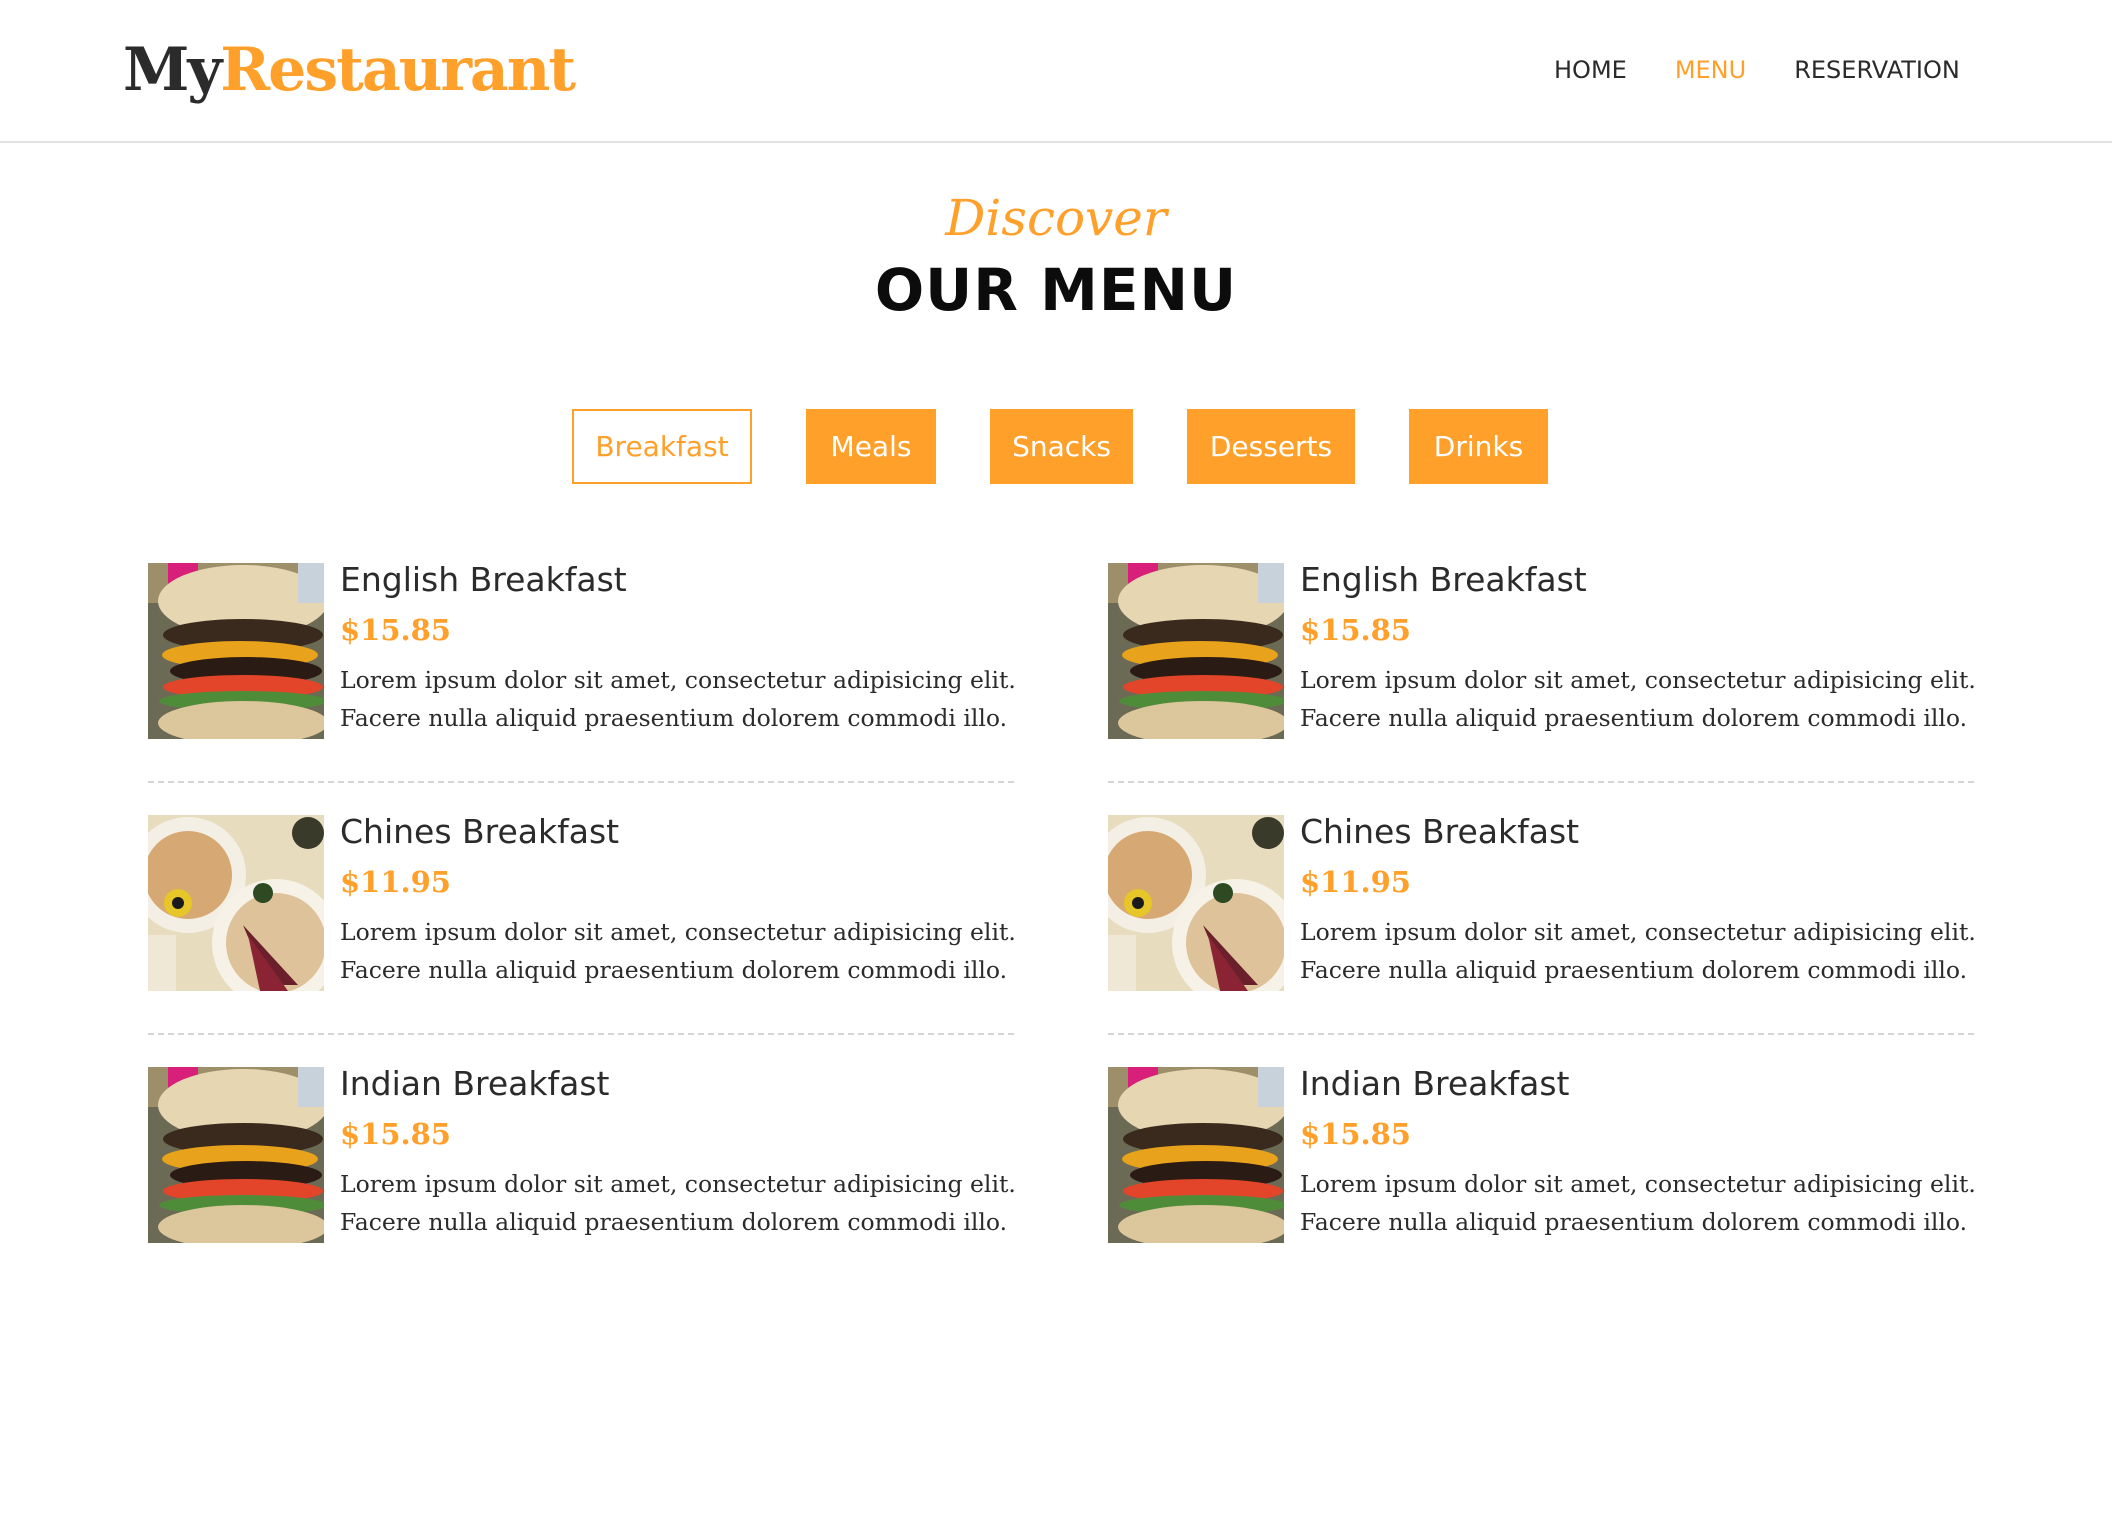 The image size is (2112, 1524). I want to click on section-title: OUR MENU, so click(1056, 290).